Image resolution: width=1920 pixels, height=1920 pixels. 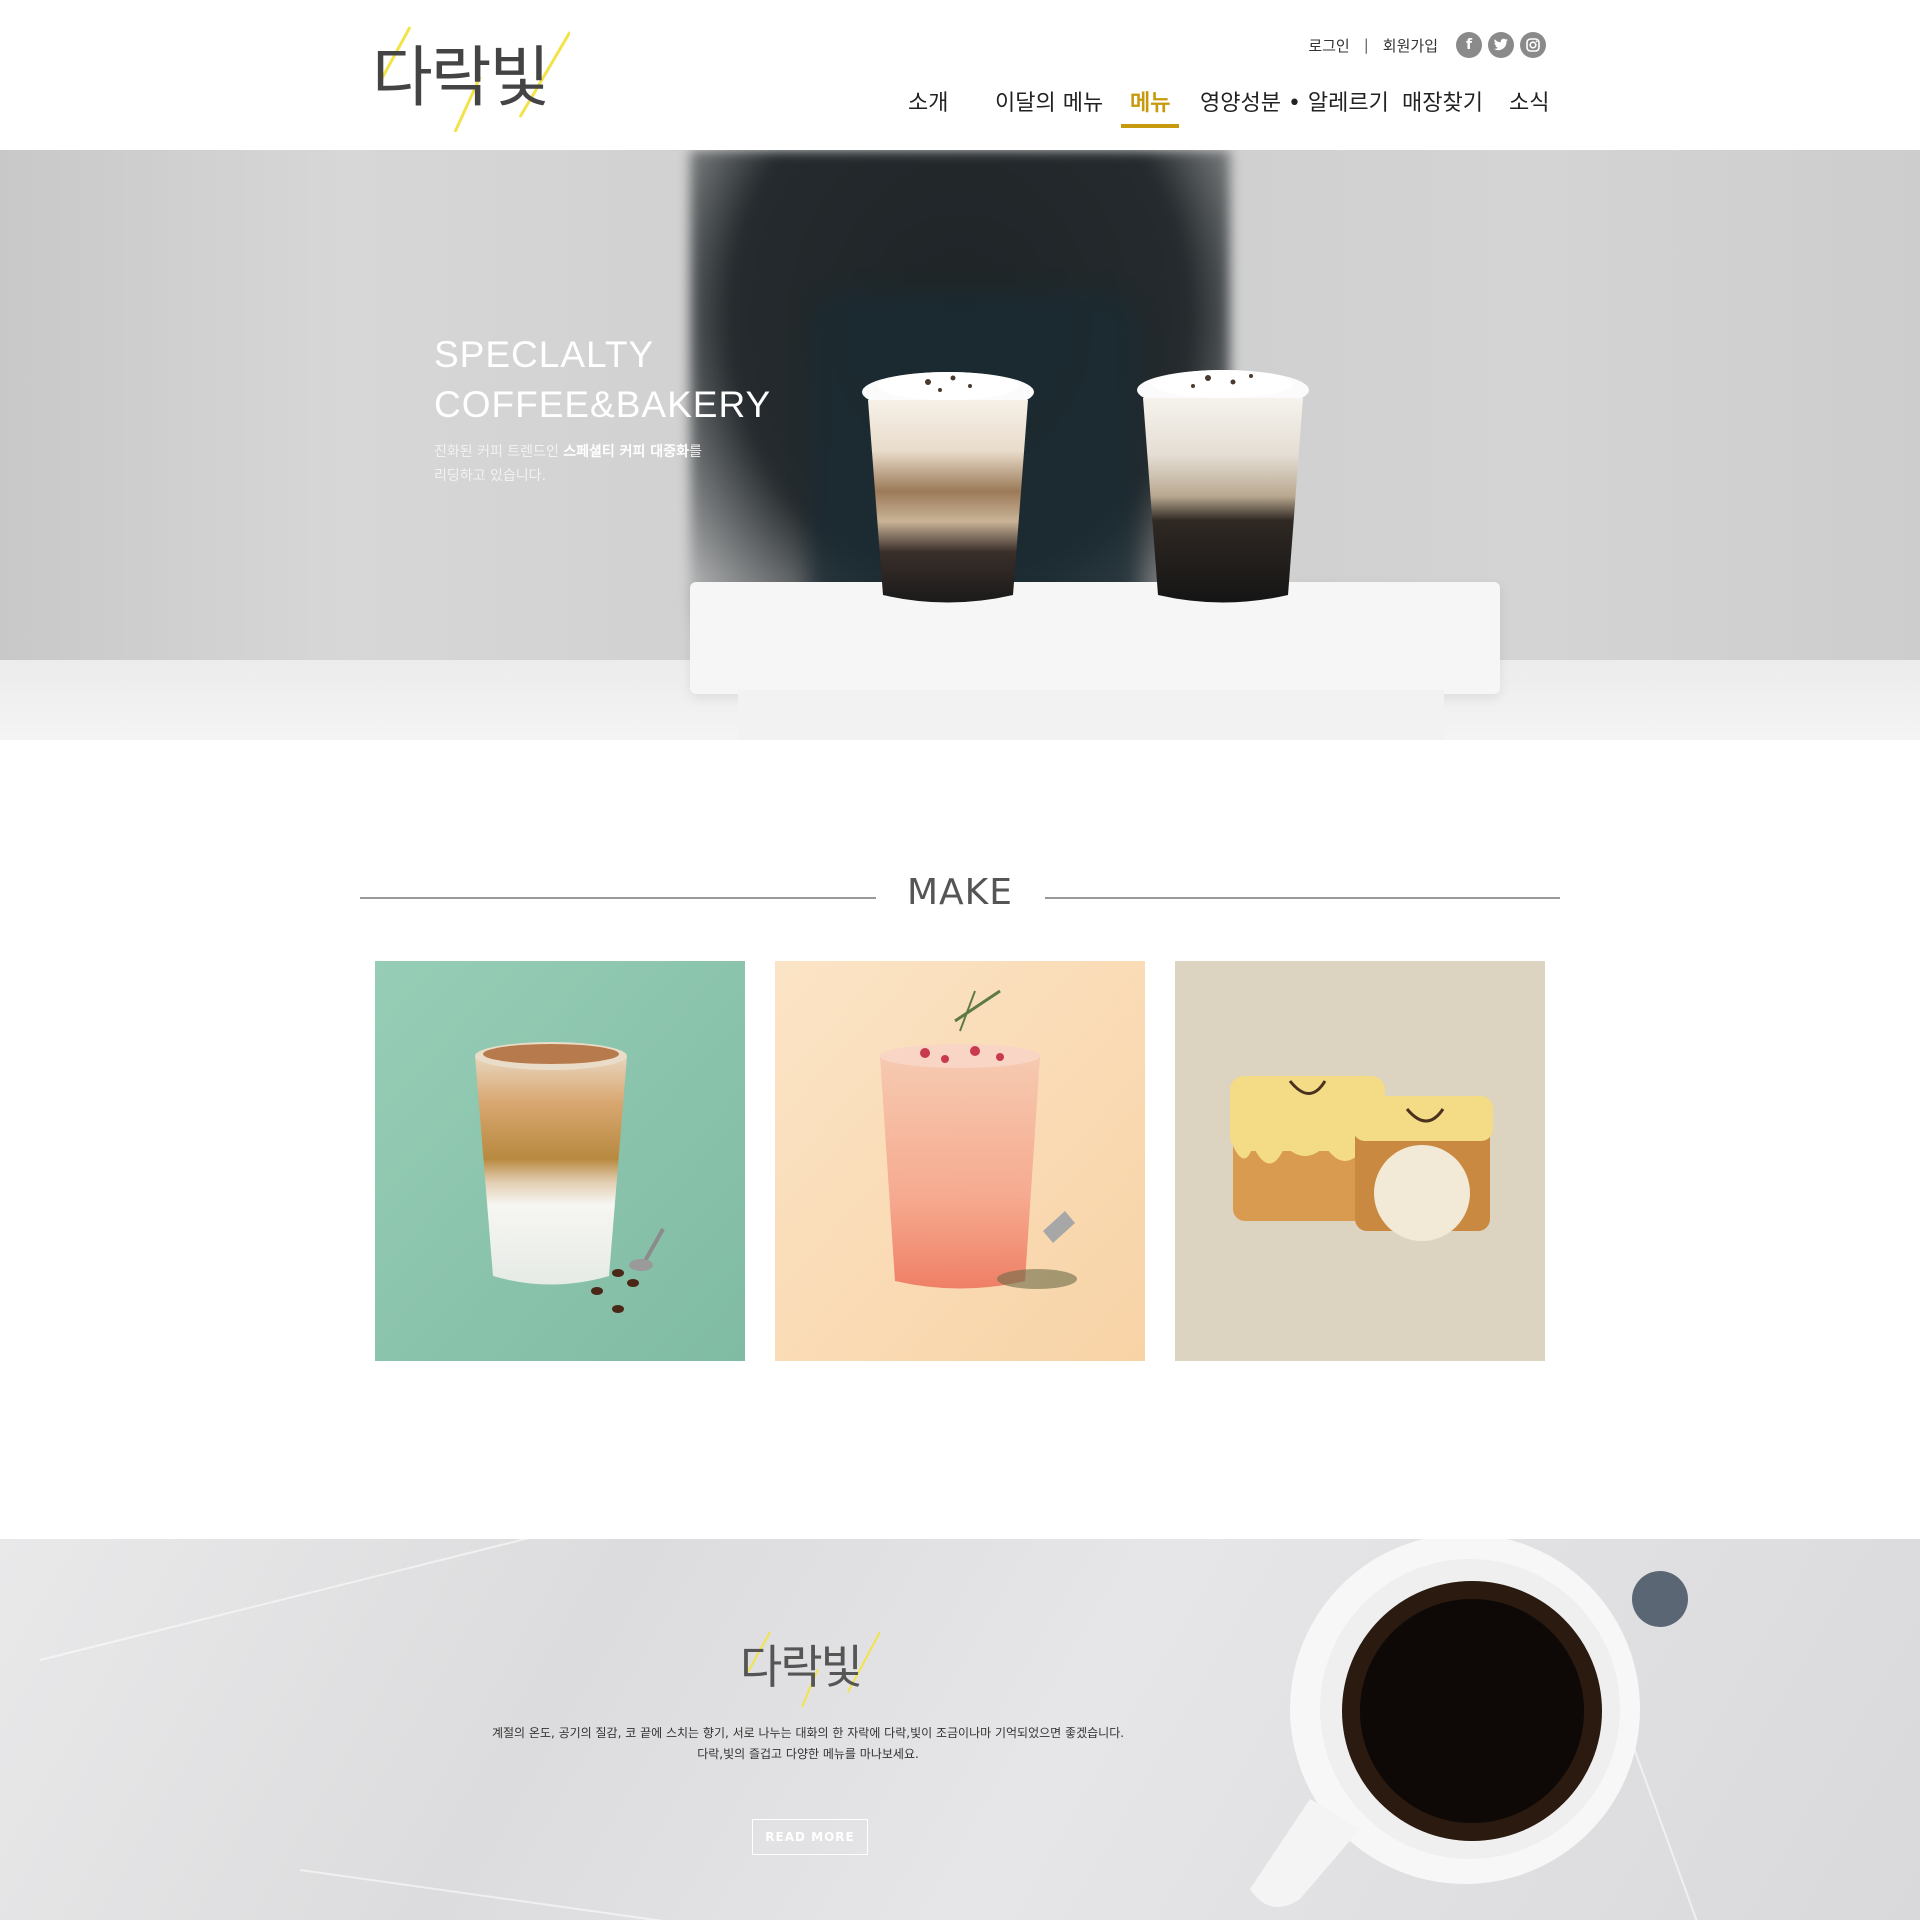 What do you see at coordinates (584, 464) in the screenshot?
I see `hero-description: 진화된 커피 트렌드인 스페셜티 커피 대중화를 리딩하고 있습니다.` at bounding box center [584, 464].